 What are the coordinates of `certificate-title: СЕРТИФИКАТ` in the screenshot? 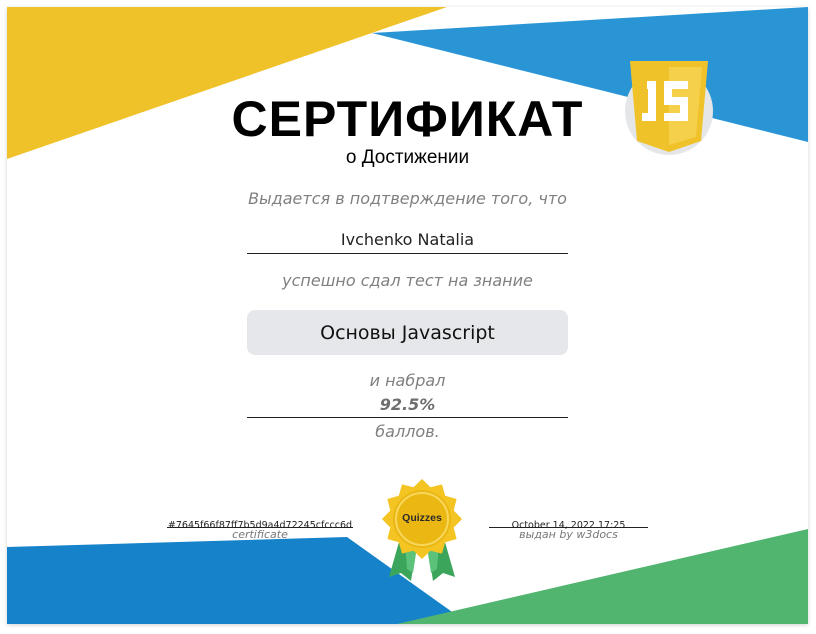 It's located at (407, 119).